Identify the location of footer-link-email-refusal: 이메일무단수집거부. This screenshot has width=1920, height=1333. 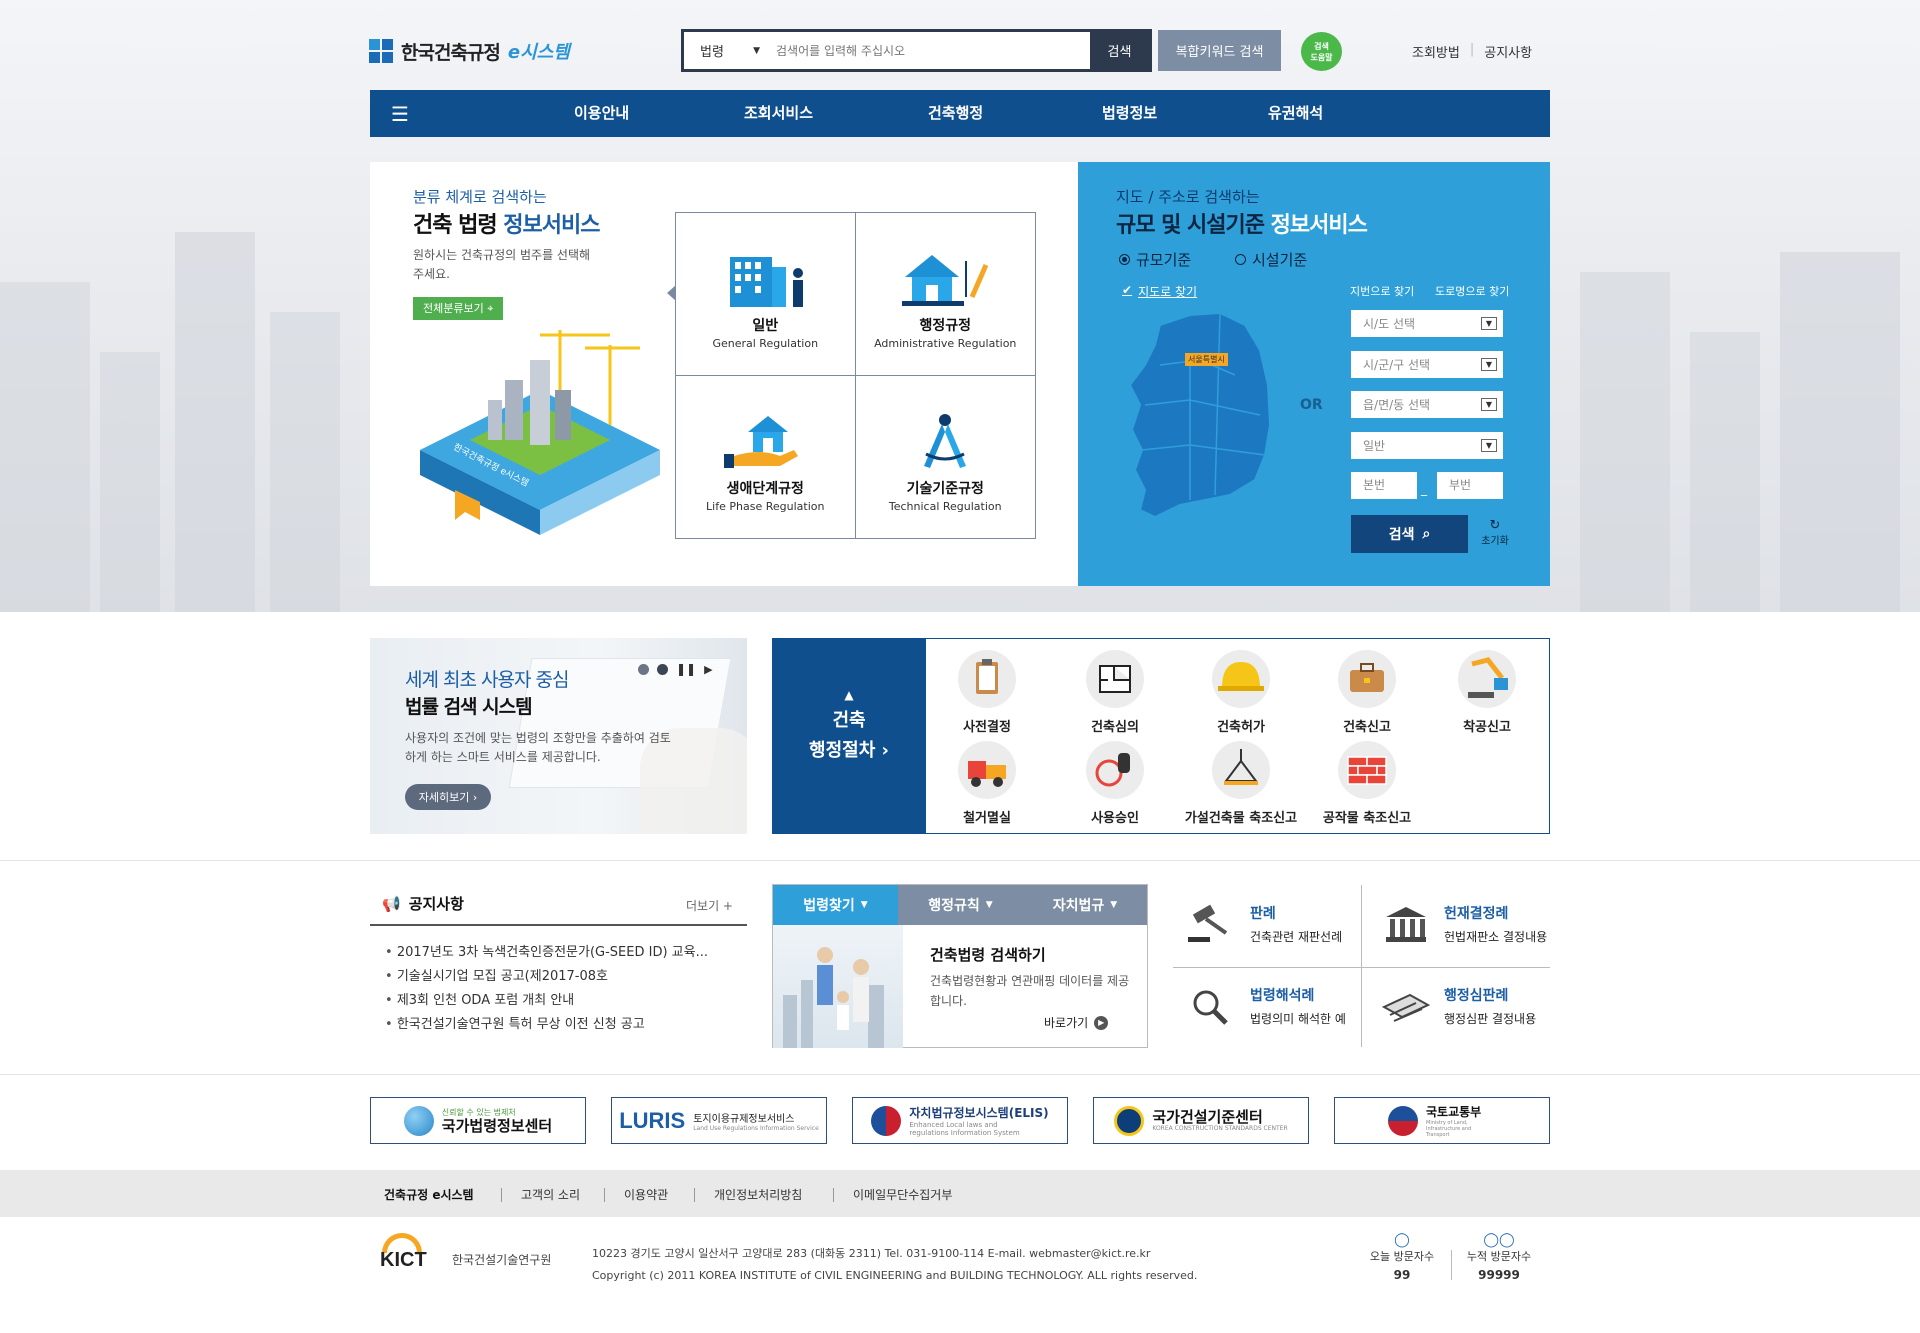
(902, 1194).